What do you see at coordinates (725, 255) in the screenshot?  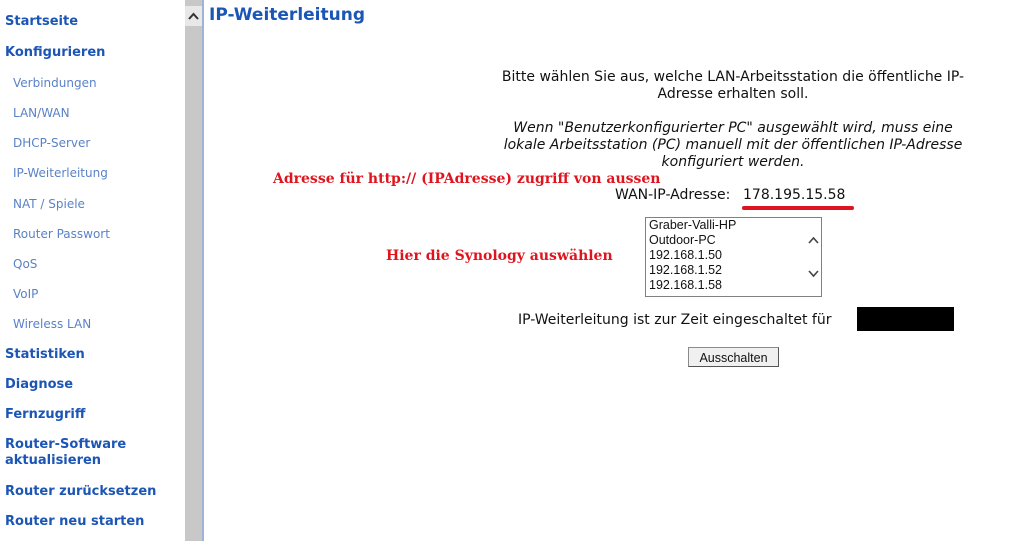 I see `list-item: 192.168.1.50` at bounding box center [725, 255].